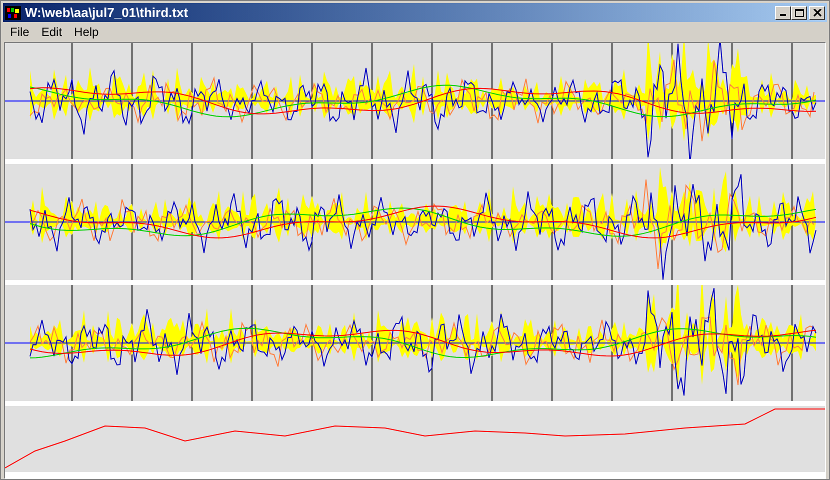 This screenshot has height=480, width=830. What do you see at coordinates (86, 32) in the screenshot?
I see `menu-item: Help` at bounding box center [86, 32].